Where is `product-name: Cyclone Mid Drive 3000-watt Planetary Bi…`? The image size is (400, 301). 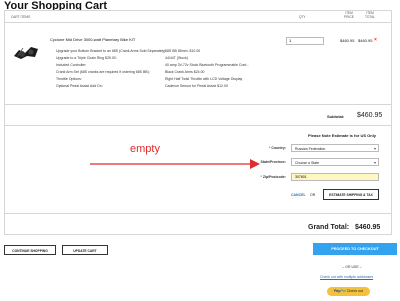 product-name: Cyclone Mid Drive 3000-watt Planetary Bi… is located at coordinates (92, 39).